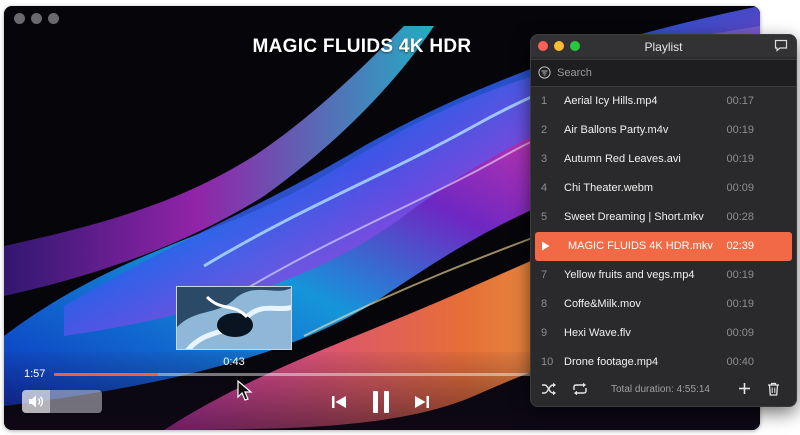 This screenshot has width=800, height=435. Describe the element at coordinates (629, 275) in the screenshot. I see `item-name: Yellow fruits and vegs.mp4` at that location.